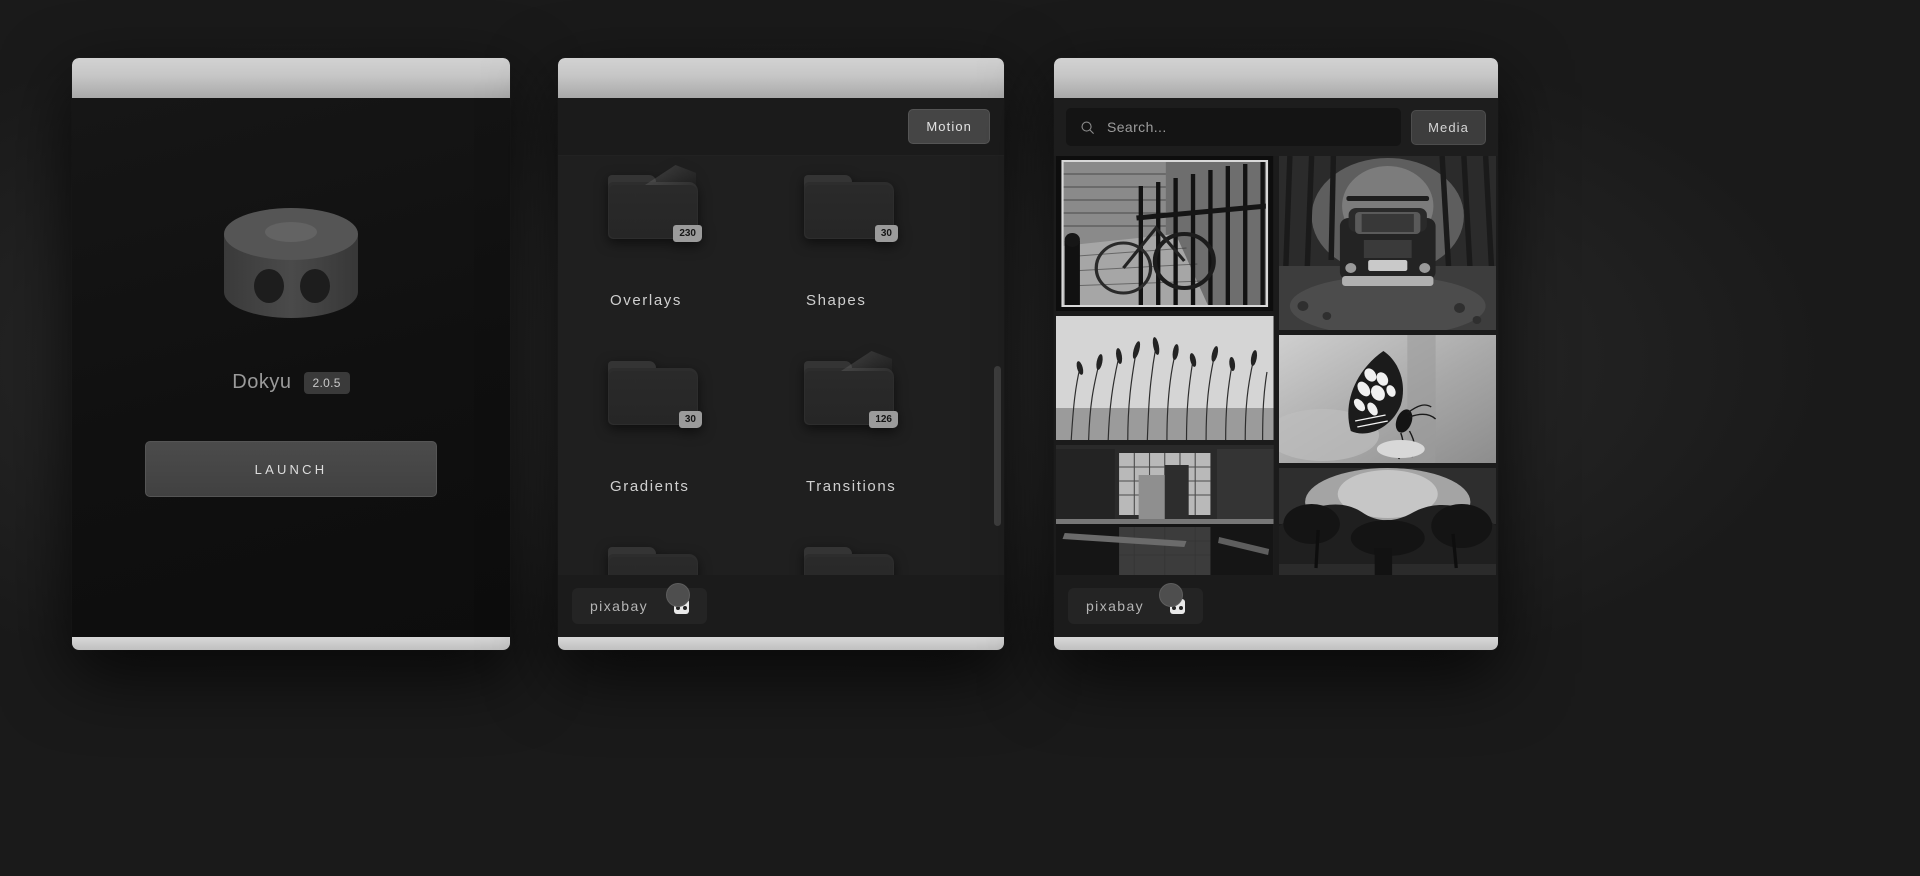 The width and height of the screenshot is (1920, 876). What do you see at coordinates (851, 389) in the screenshot?
I see `folder-icon: 126` at bounding box center [851, 389].